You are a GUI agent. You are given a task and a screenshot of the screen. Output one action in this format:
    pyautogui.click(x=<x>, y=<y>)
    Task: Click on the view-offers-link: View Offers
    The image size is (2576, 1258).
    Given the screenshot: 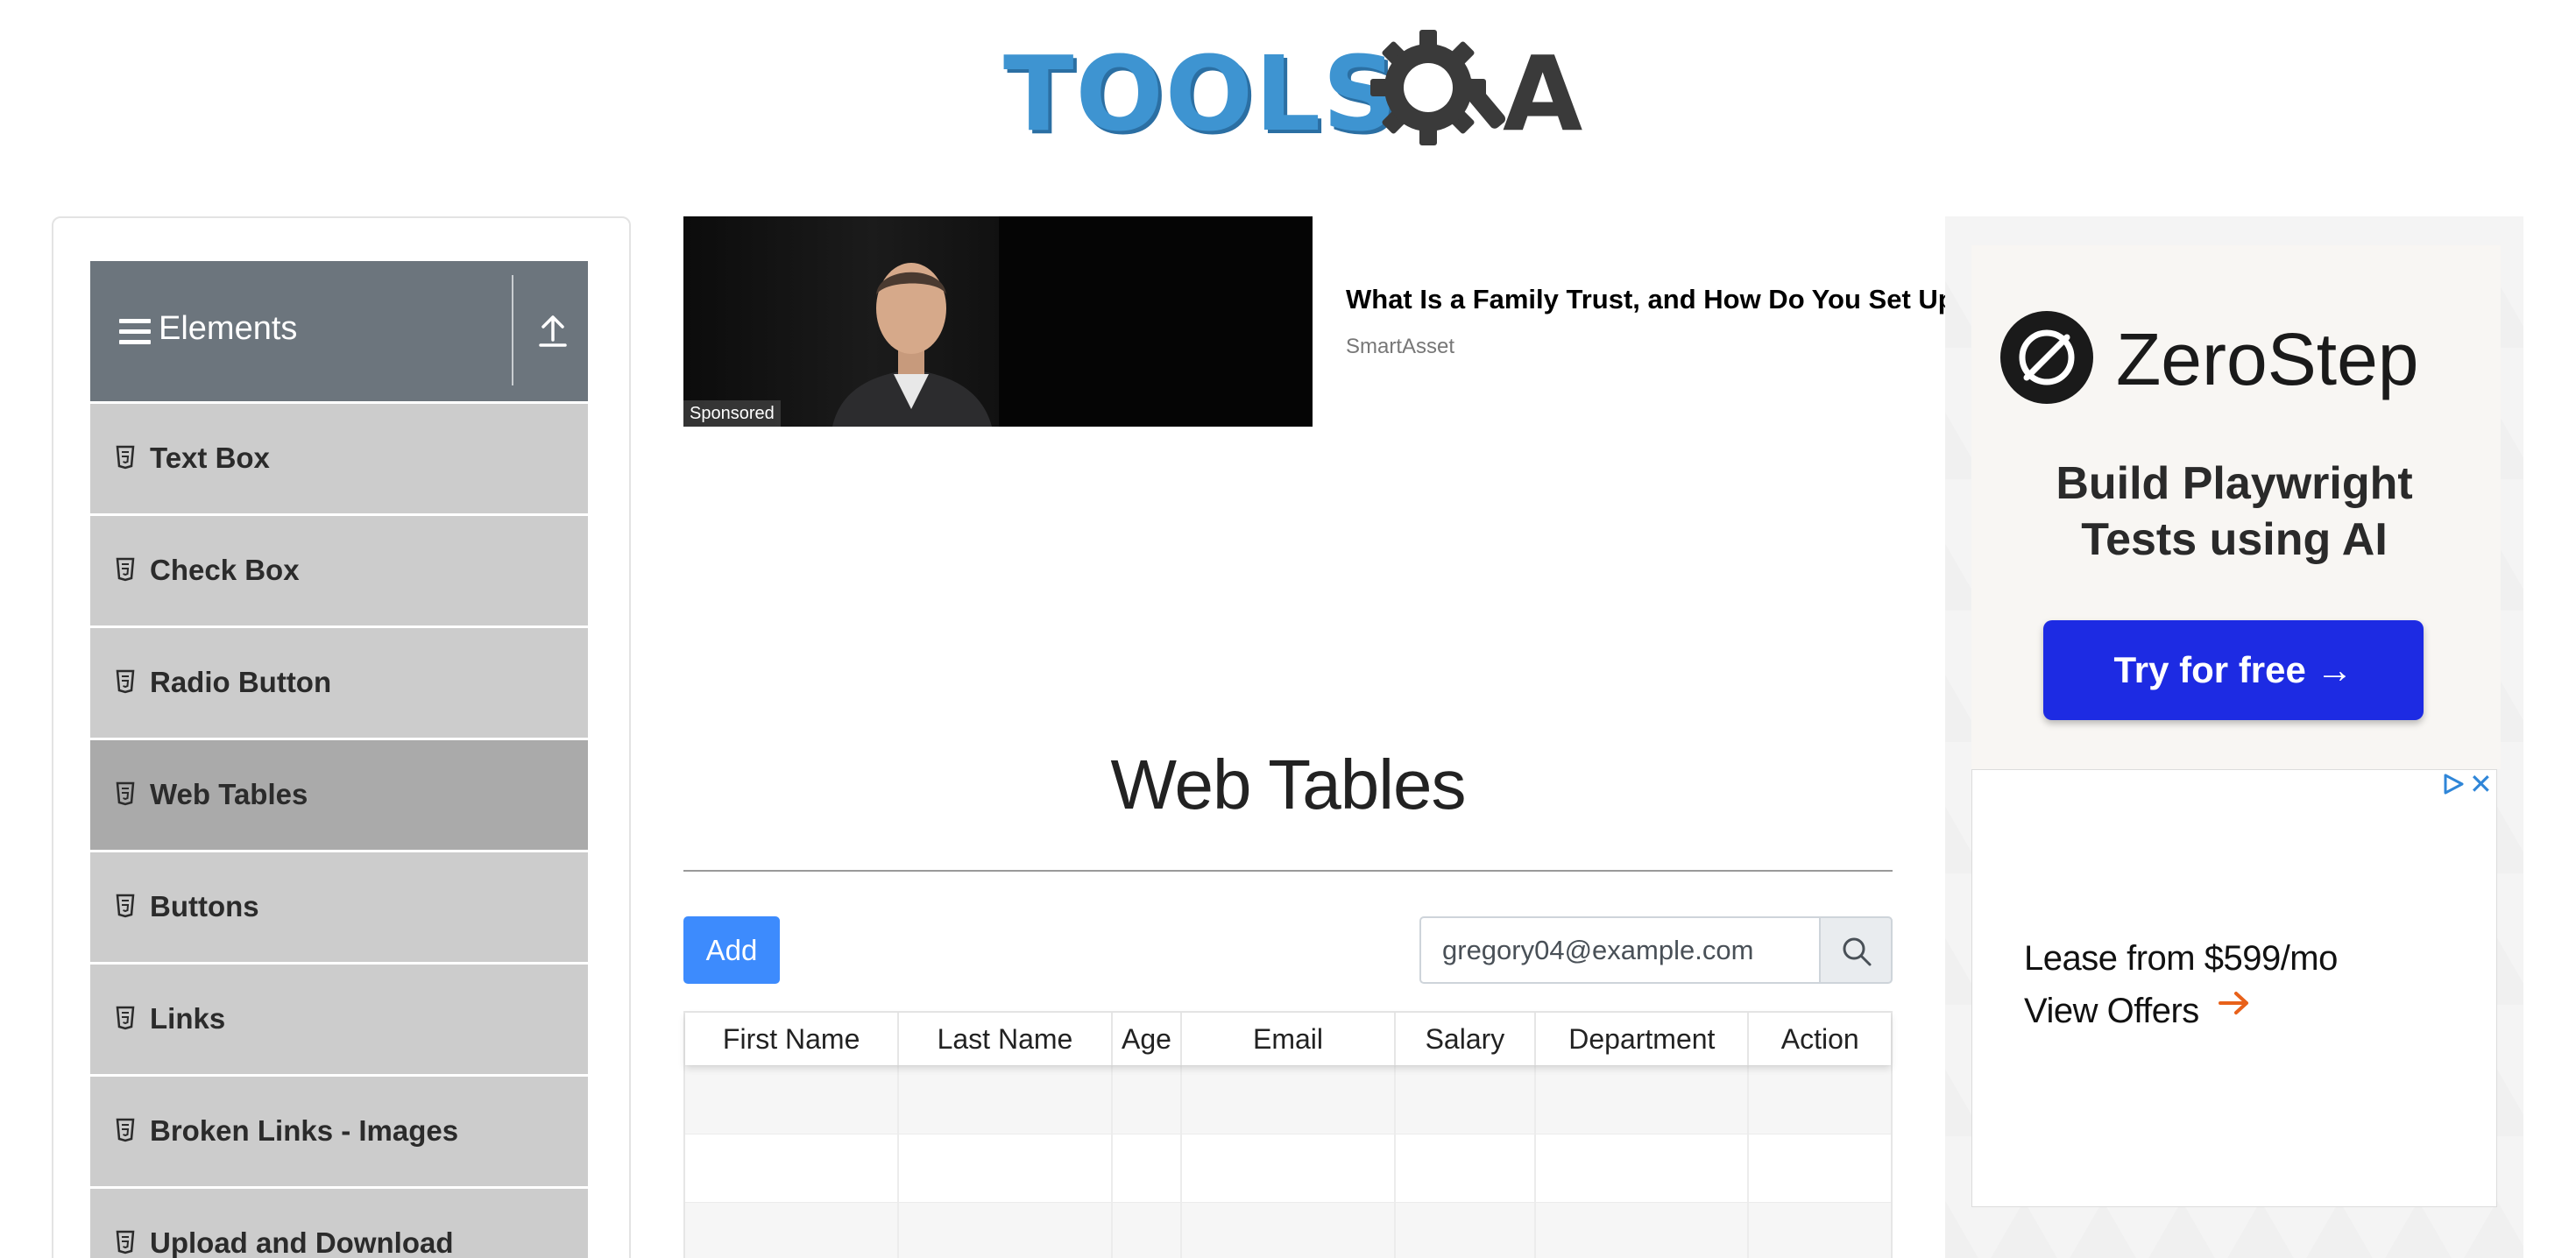 What is the action you would take?
    pyautogui.click(x=2111, y=1010)
    